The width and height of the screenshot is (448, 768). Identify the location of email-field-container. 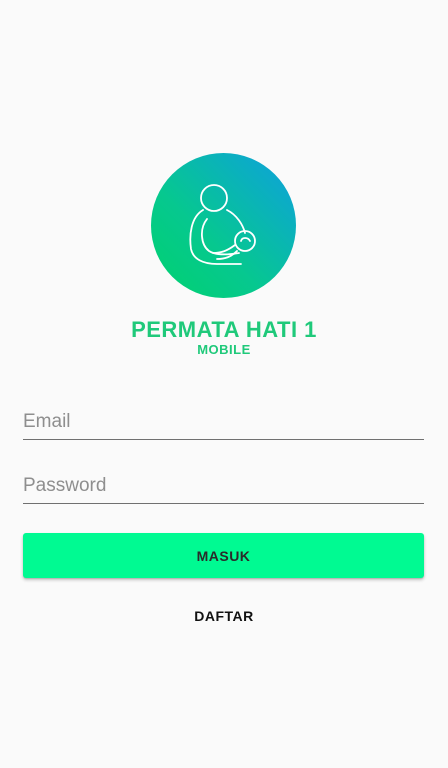
(223, 421).